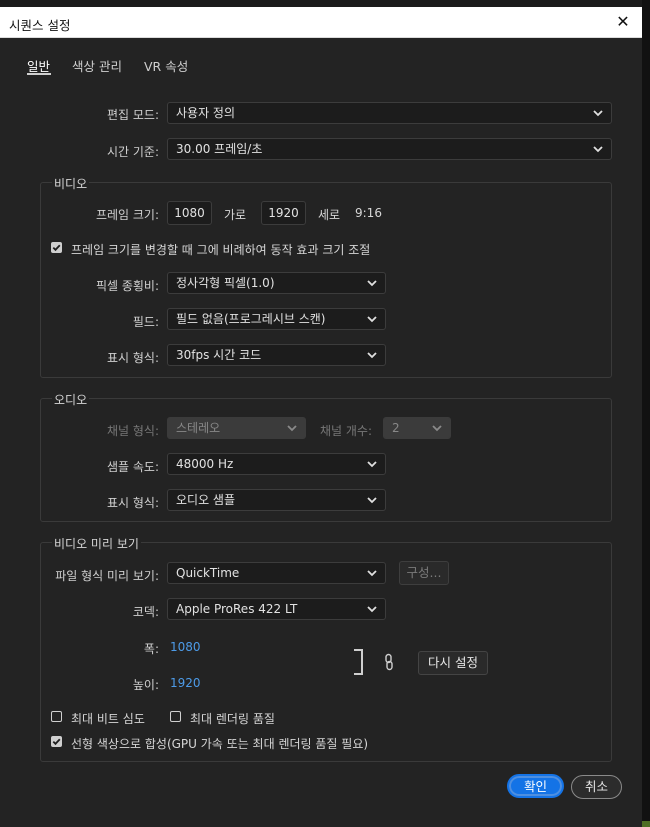 This screenshot has height=827, width=650. I want to click on video-preview-section-title: 비디오 미리 보기, so click(96, 543).